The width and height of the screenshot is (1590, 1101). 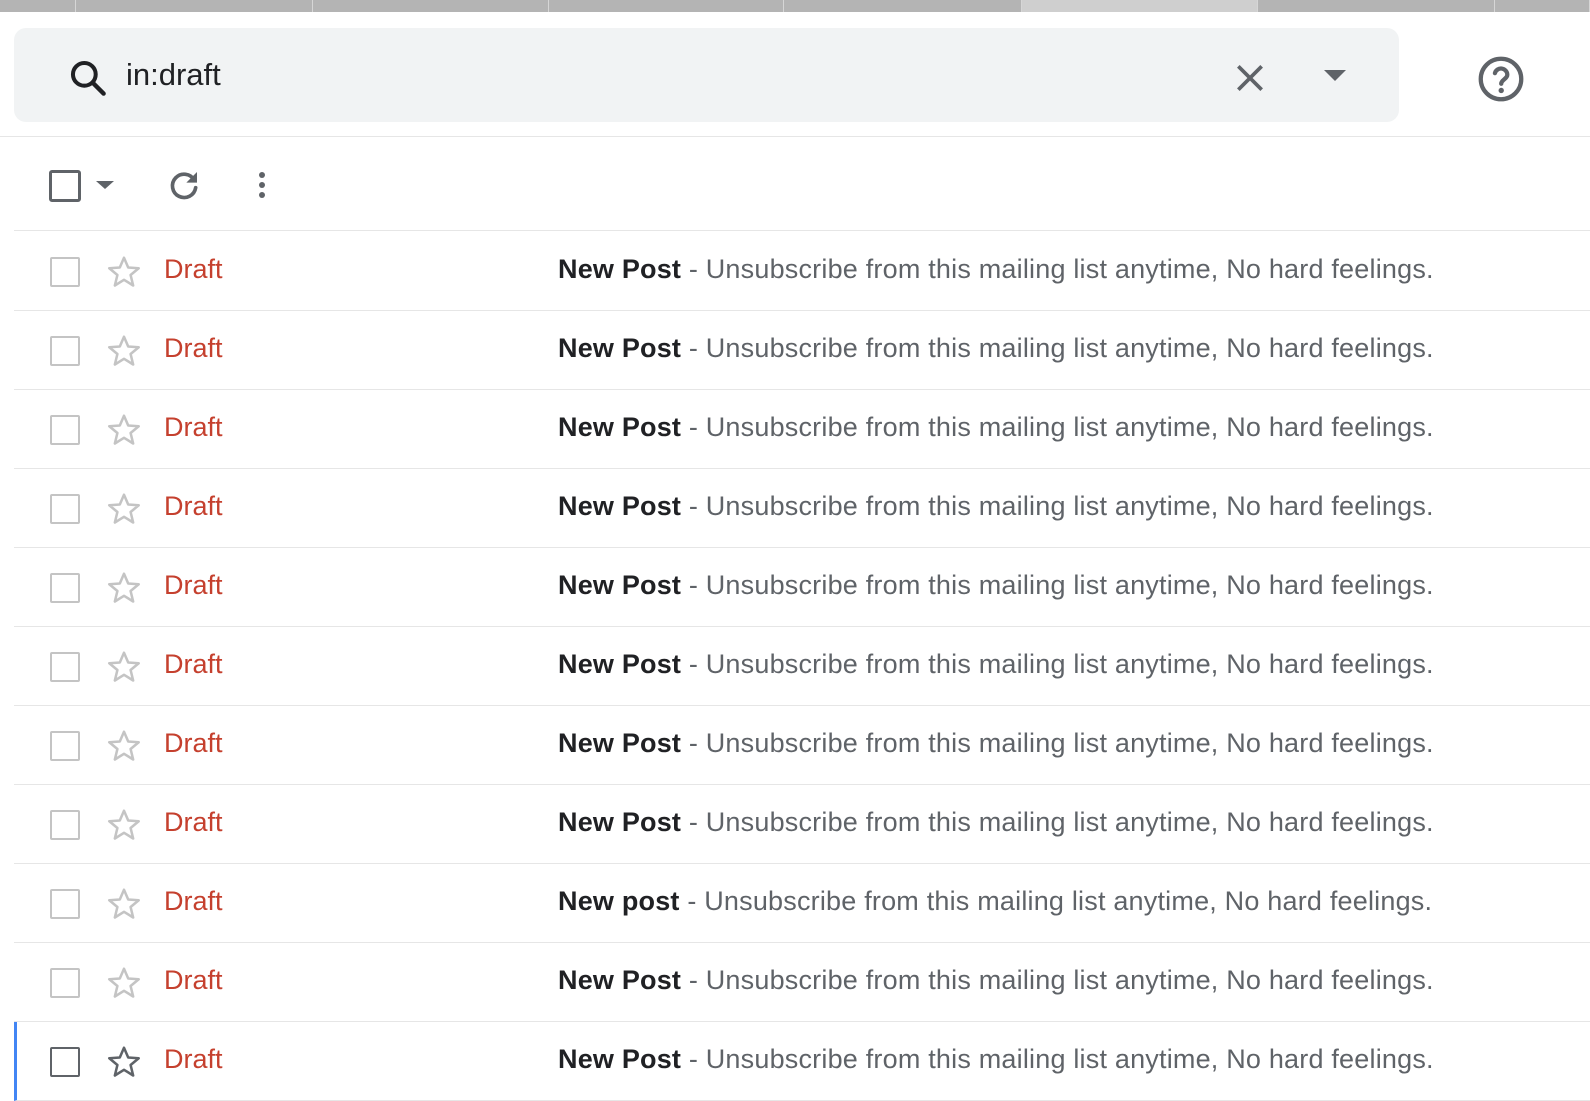 What do you see at coordinates (1250, 78) in the screenshot?
I see `close-icon` at bounding box center [1250, 78].